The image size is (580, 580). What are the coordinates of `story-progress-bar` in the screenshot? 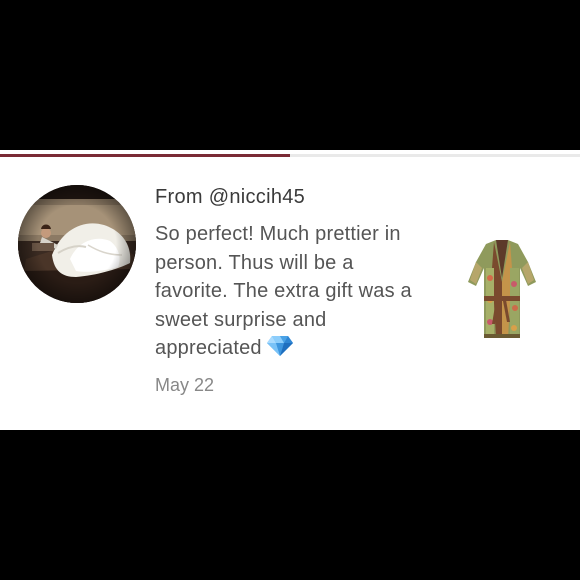 It's located at (290, 155).